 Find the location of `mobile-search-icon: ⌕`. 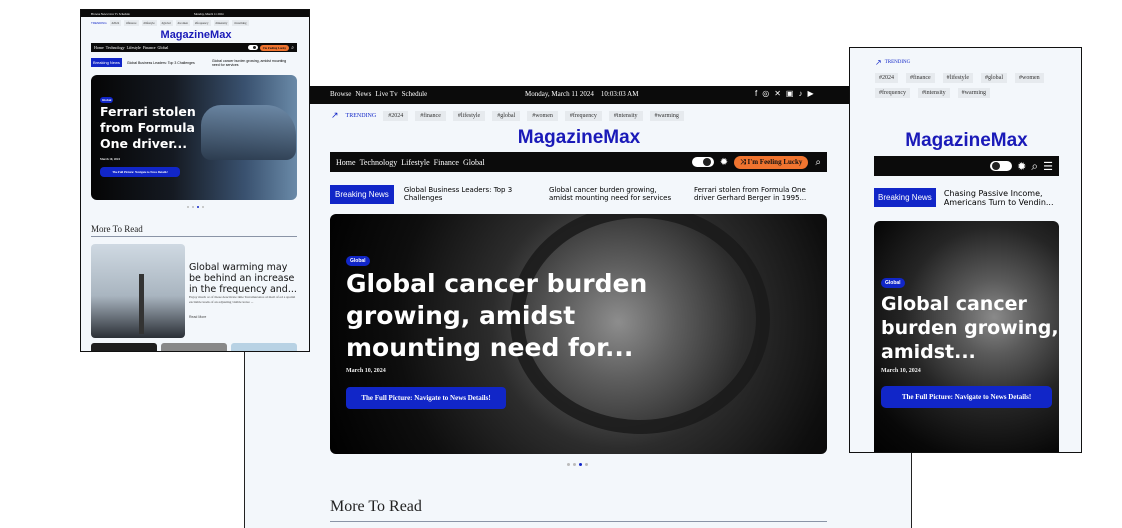

mobile-search-icon: ⌕ is located at coordinates (1034, 166).